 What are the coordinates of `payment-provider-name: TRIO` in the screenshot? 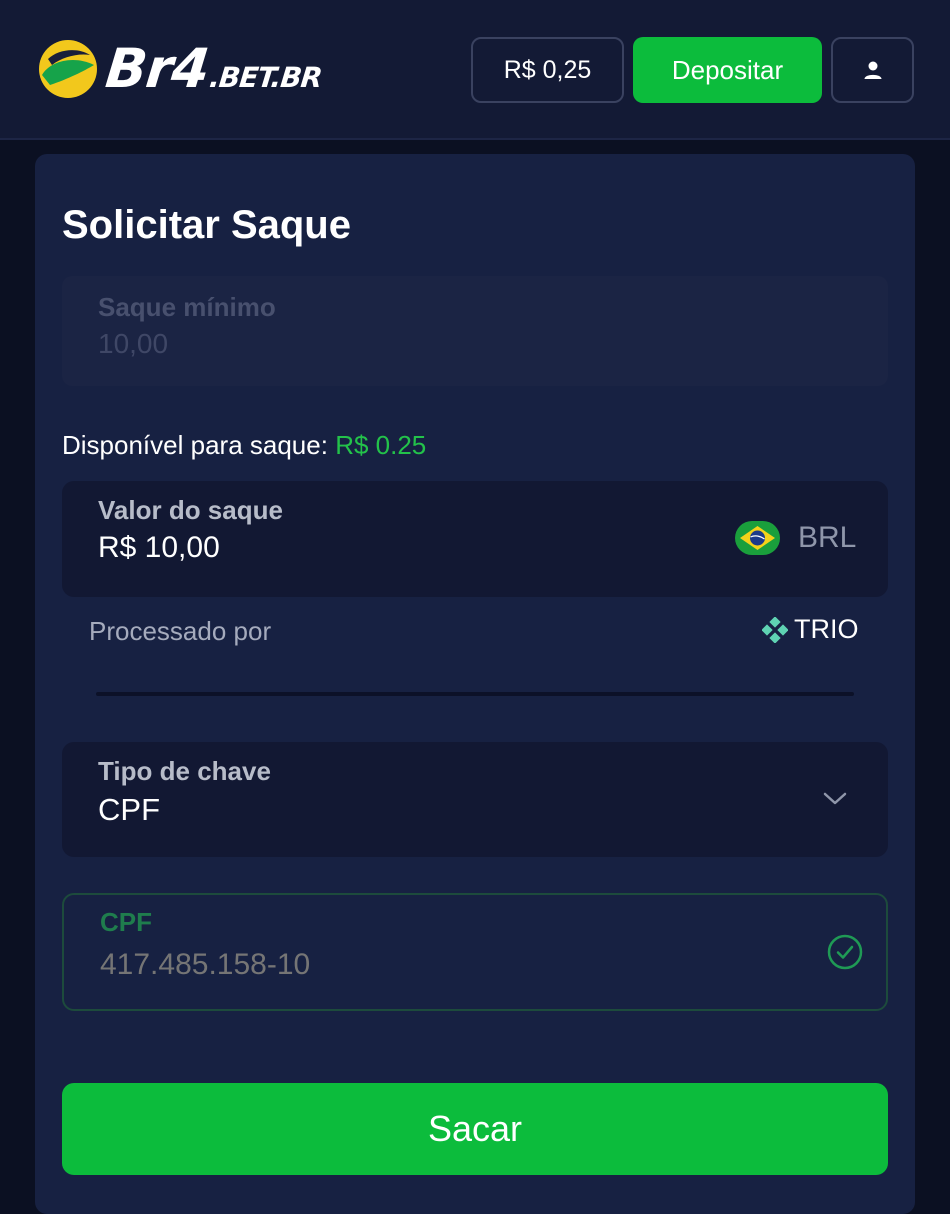 It's located at (826, 629).